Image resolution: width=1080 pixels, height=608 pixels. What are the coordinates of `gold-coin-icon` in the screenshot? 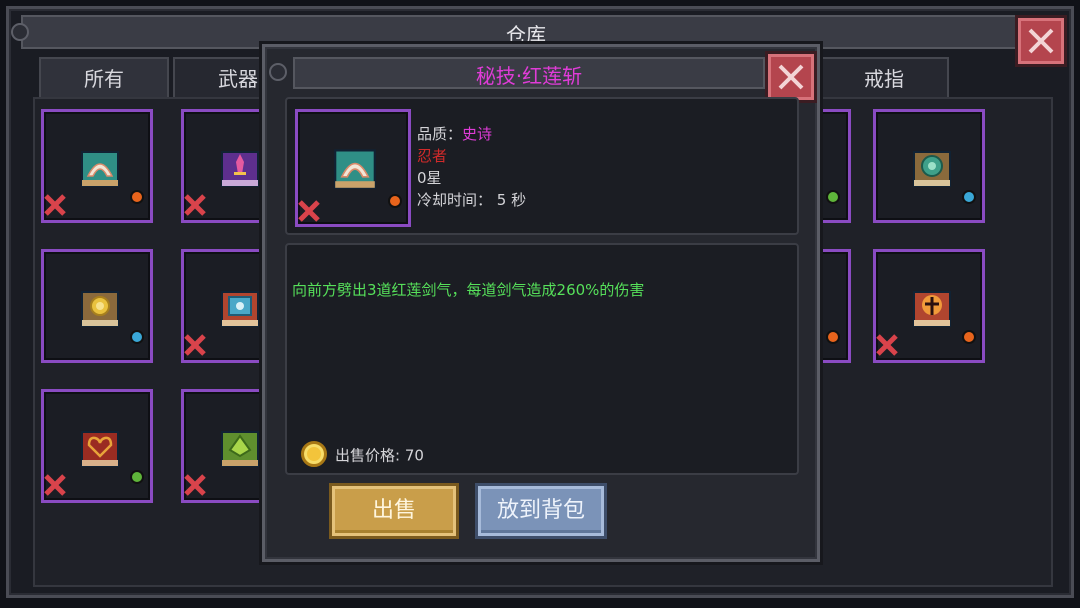 It's located at (314, 454).